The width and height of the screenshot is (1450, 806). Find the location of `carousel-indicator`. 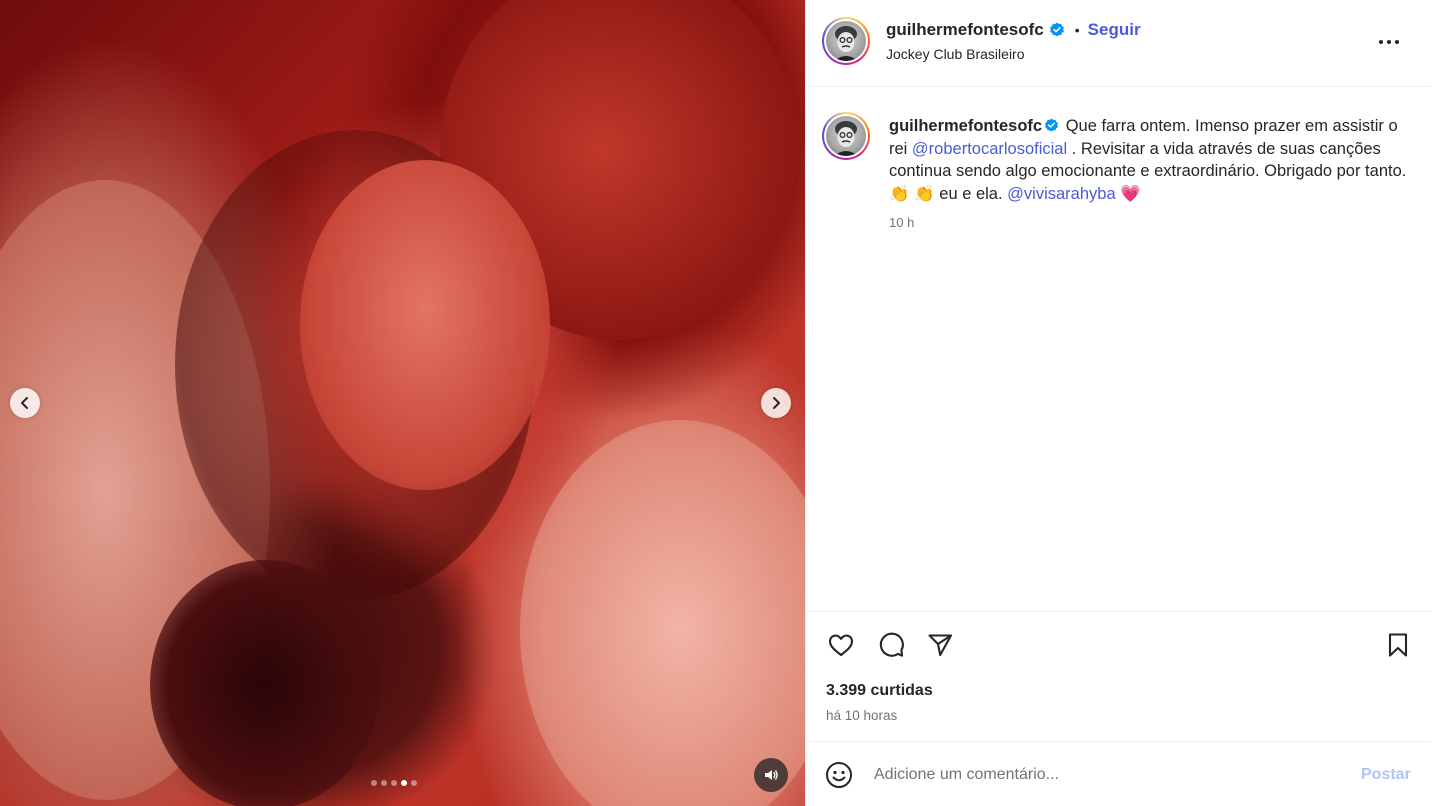

carousel-indicator is located at coordinates (394, 783).